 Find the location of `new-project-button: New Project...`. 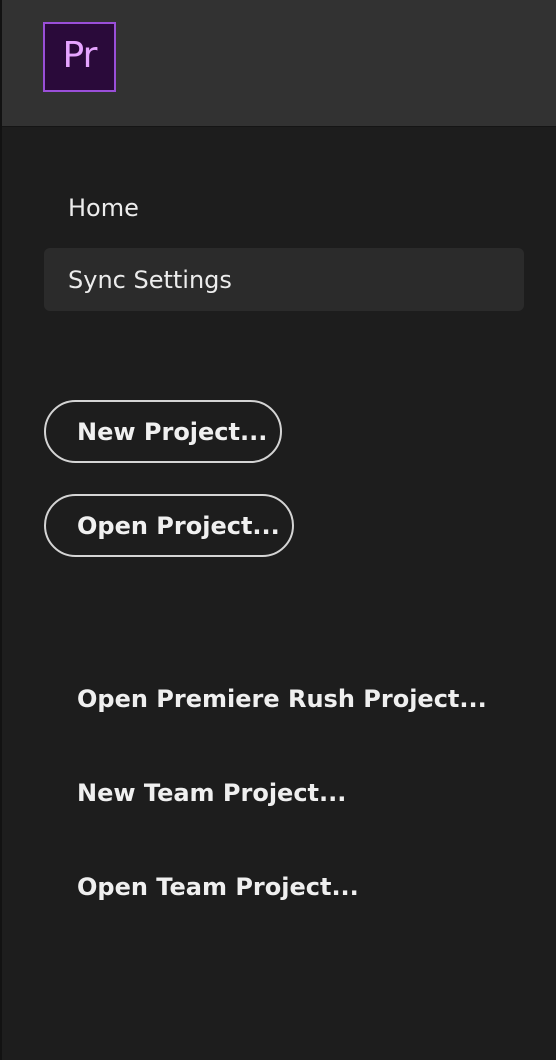

new-project-button: New Project... is located at coordinates (163, 431).